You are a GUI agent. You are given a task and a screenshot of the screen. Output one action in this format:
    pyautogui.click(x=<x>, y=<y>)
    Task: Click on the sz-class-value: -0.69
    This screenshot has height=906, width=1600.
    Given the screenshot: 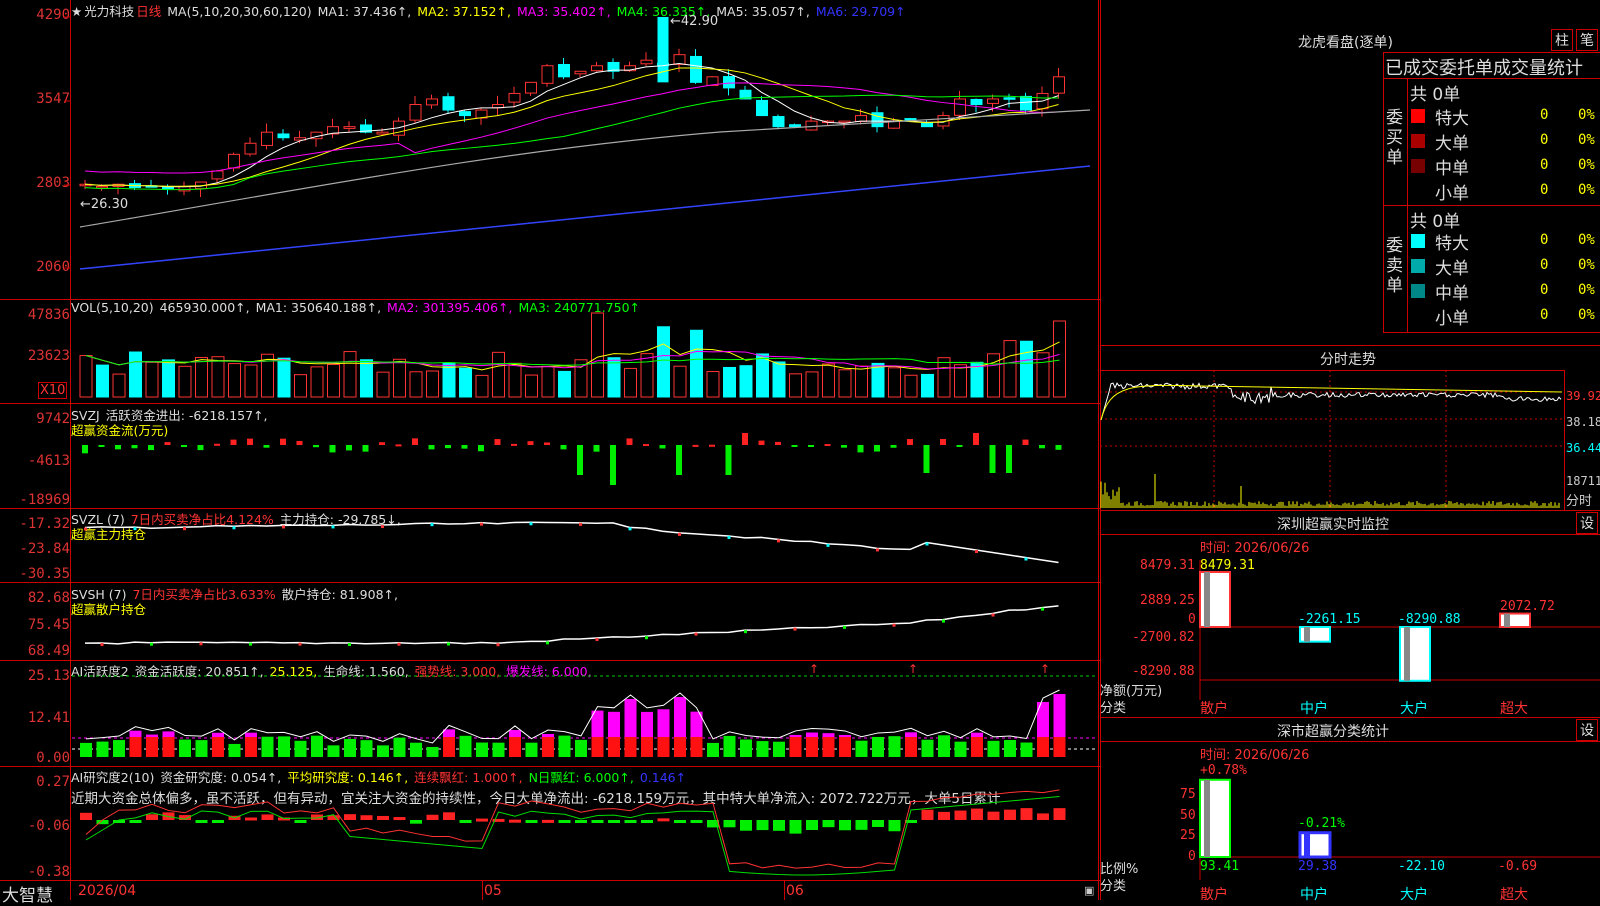 What is the action you would take?
    pyautogui.click(x=1518, y=866)
    